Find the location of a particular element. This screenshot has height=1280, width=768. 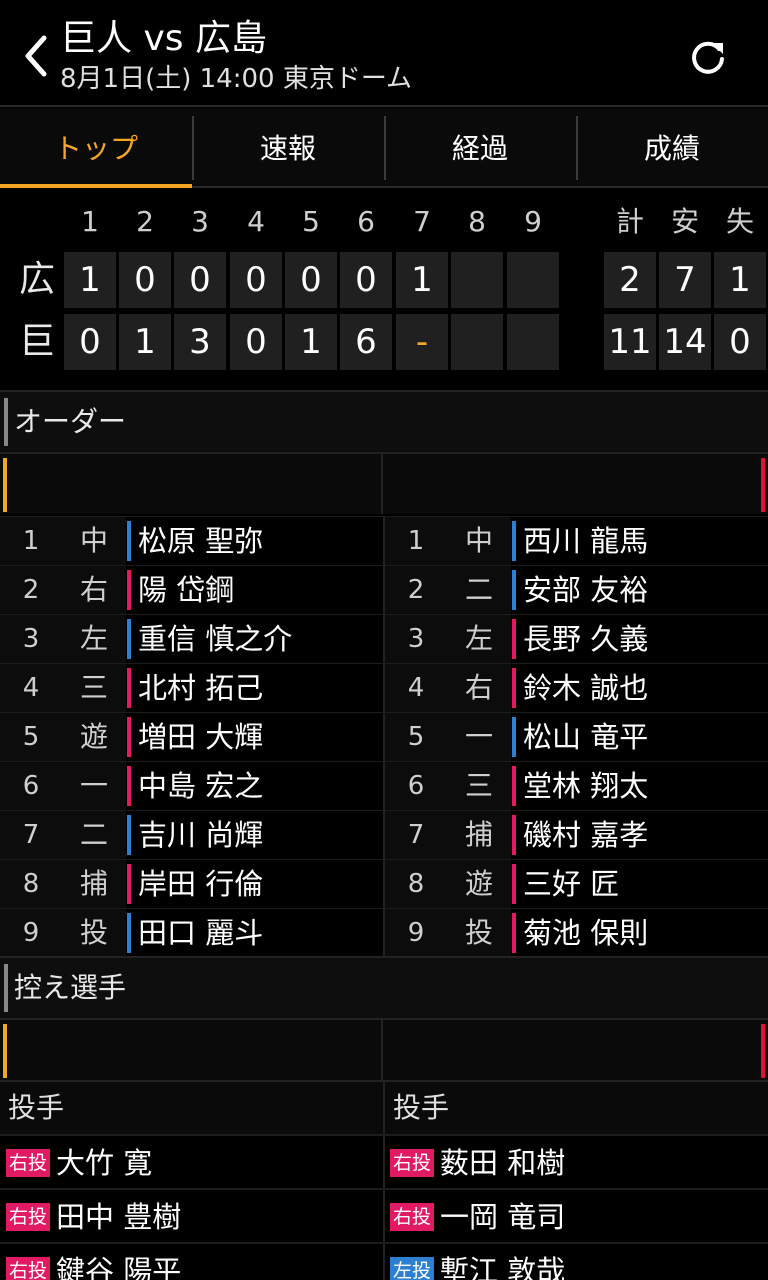

lineup-row: 7 二吉川 尚輝 7 捕磯村 嘉孝 is located at coordinates (384, 835).